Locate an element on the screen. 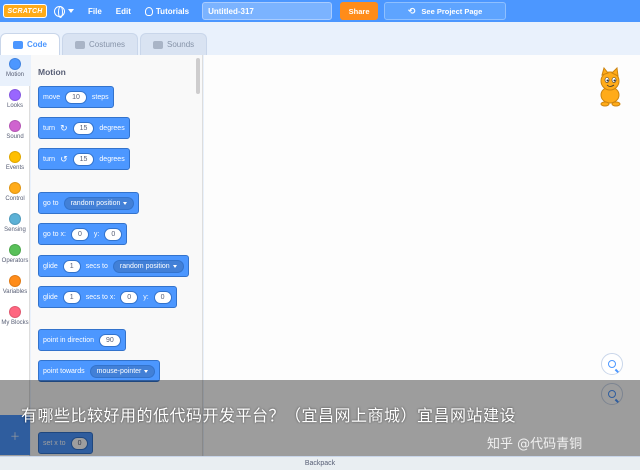 The height and width of the screenshot is (470, 640). control-dot-icon is located at coordinates (15, 188).